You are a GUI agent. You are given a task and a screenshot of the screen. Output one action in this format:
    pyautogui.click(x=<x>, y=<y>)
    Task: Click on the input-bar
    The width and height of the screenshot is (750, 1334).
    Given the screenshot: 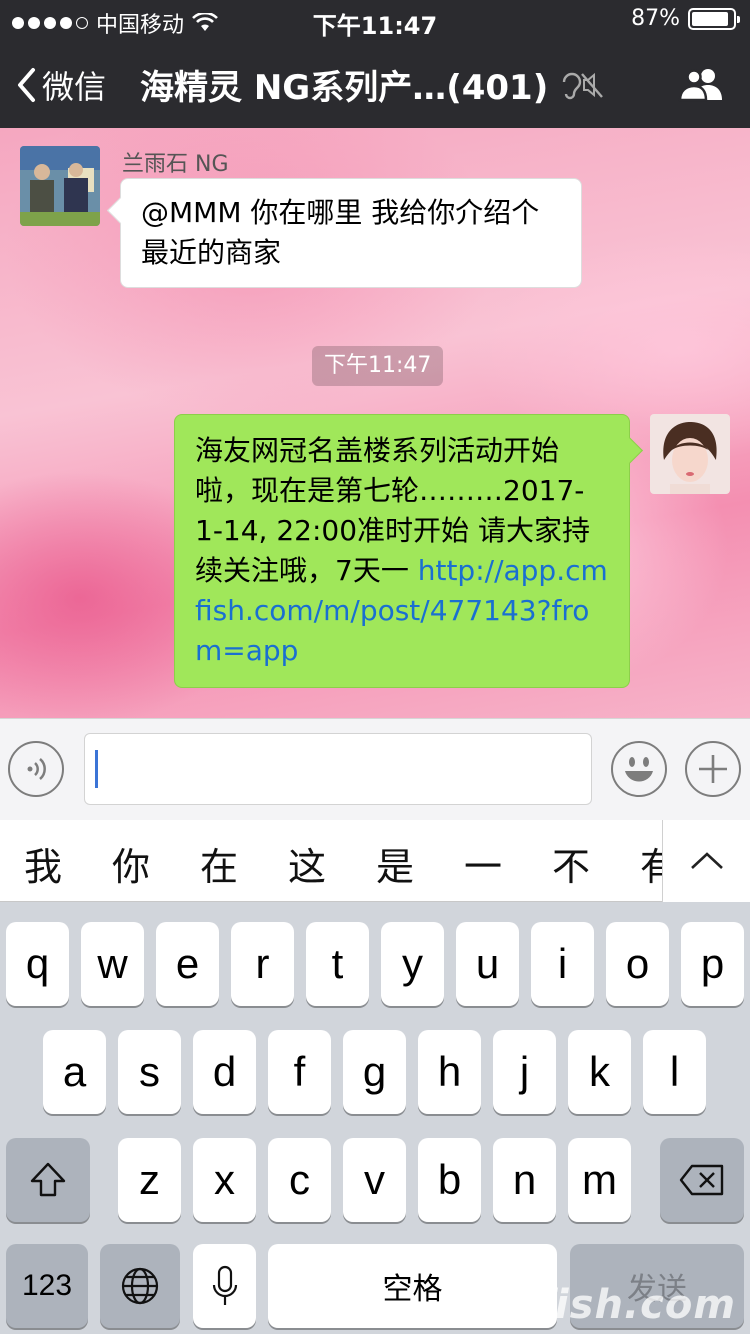 What is the action you would take?
    pyautogui.click(x=375, y=769)
    